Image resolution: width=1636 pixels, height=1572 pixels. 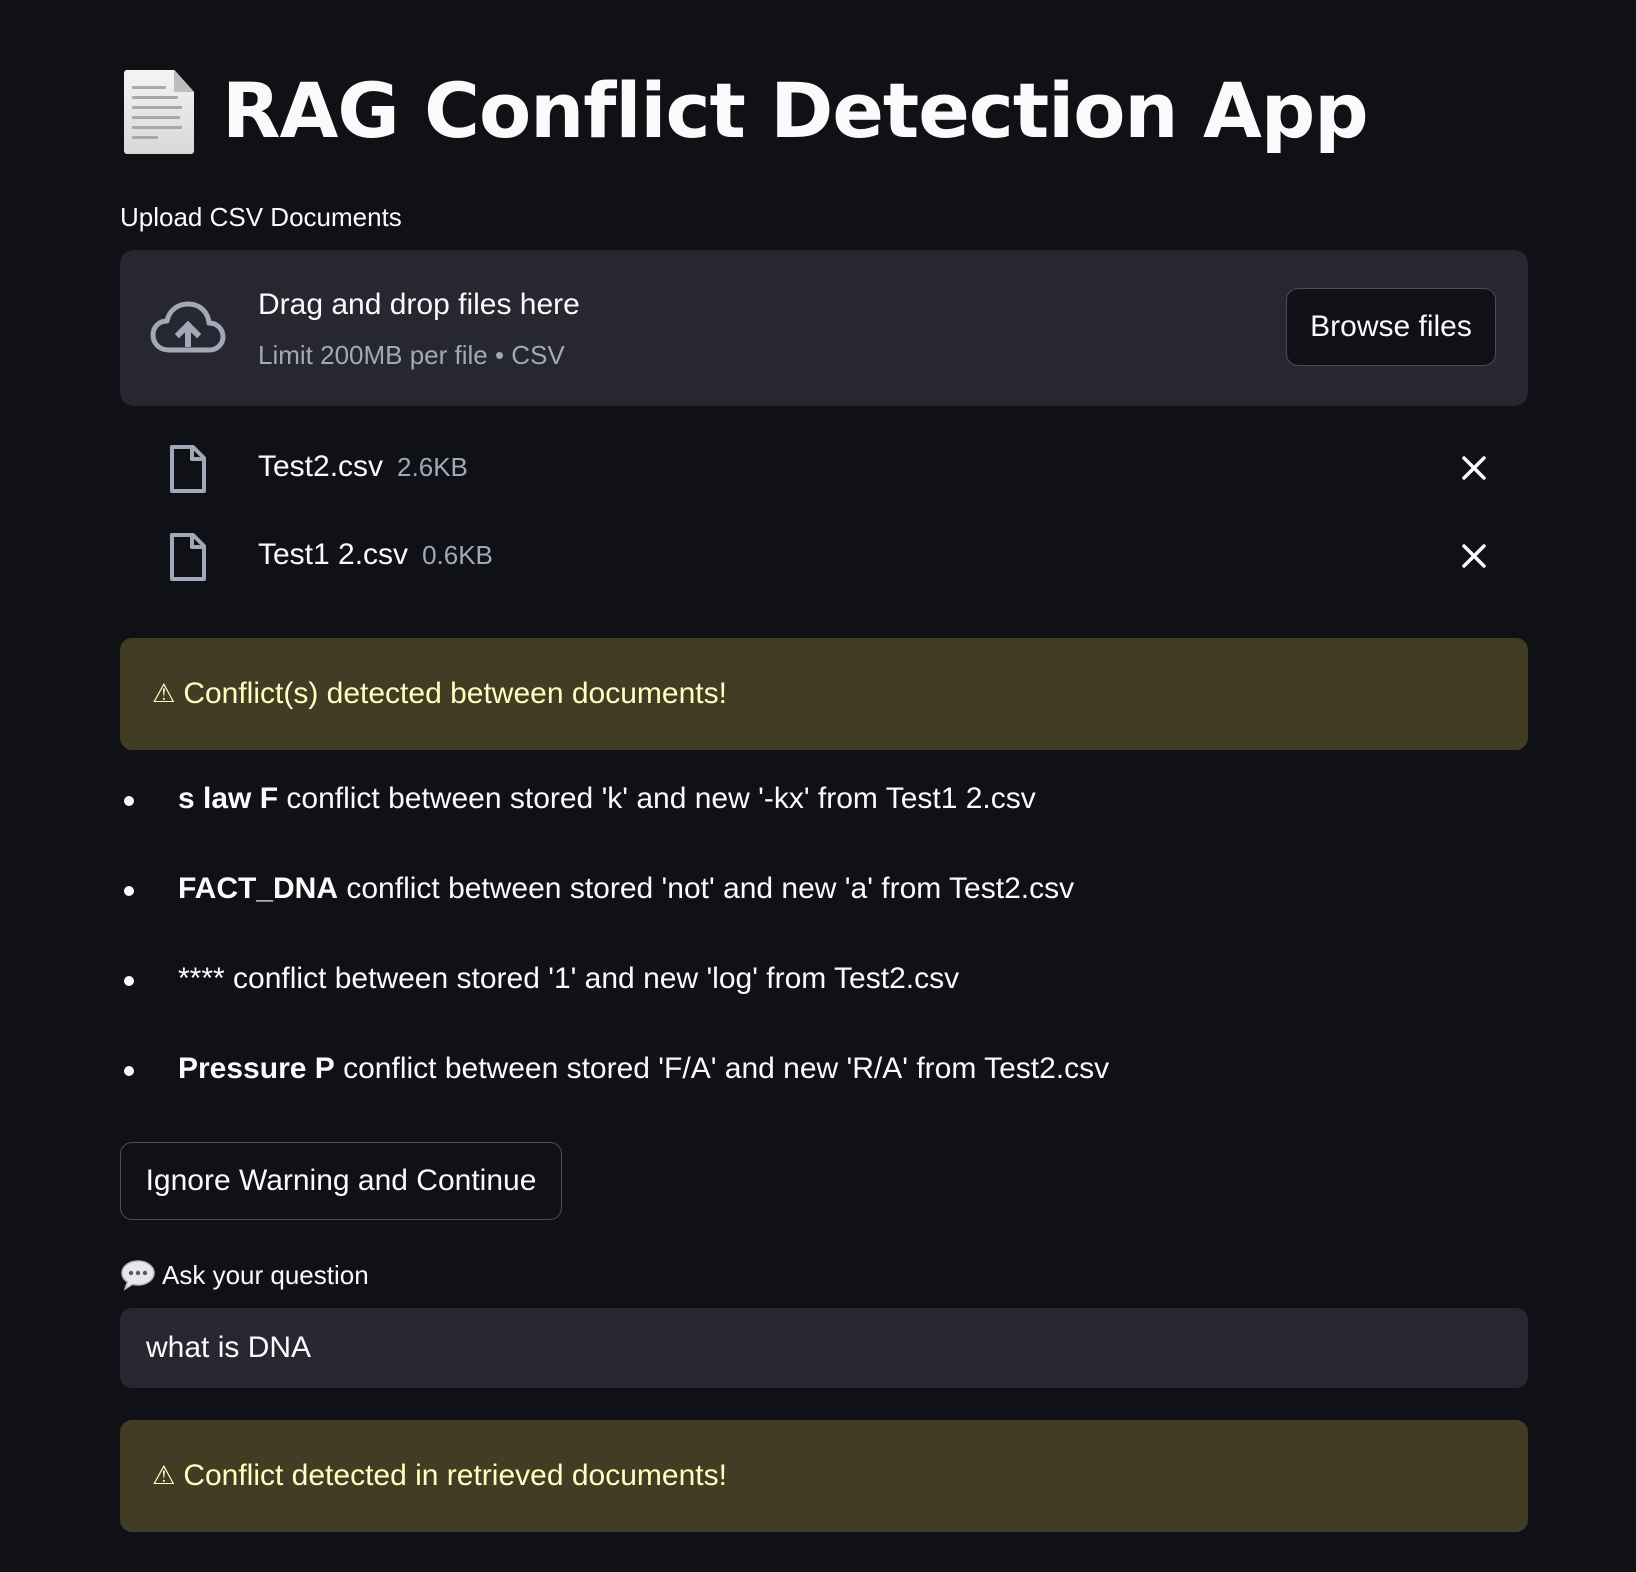 What do you see at coordinates (411, 355) in the screenshot?
I see `dropzone-limit-text: Limit 200MB per file • CSV` at bounding box center [411, 355].